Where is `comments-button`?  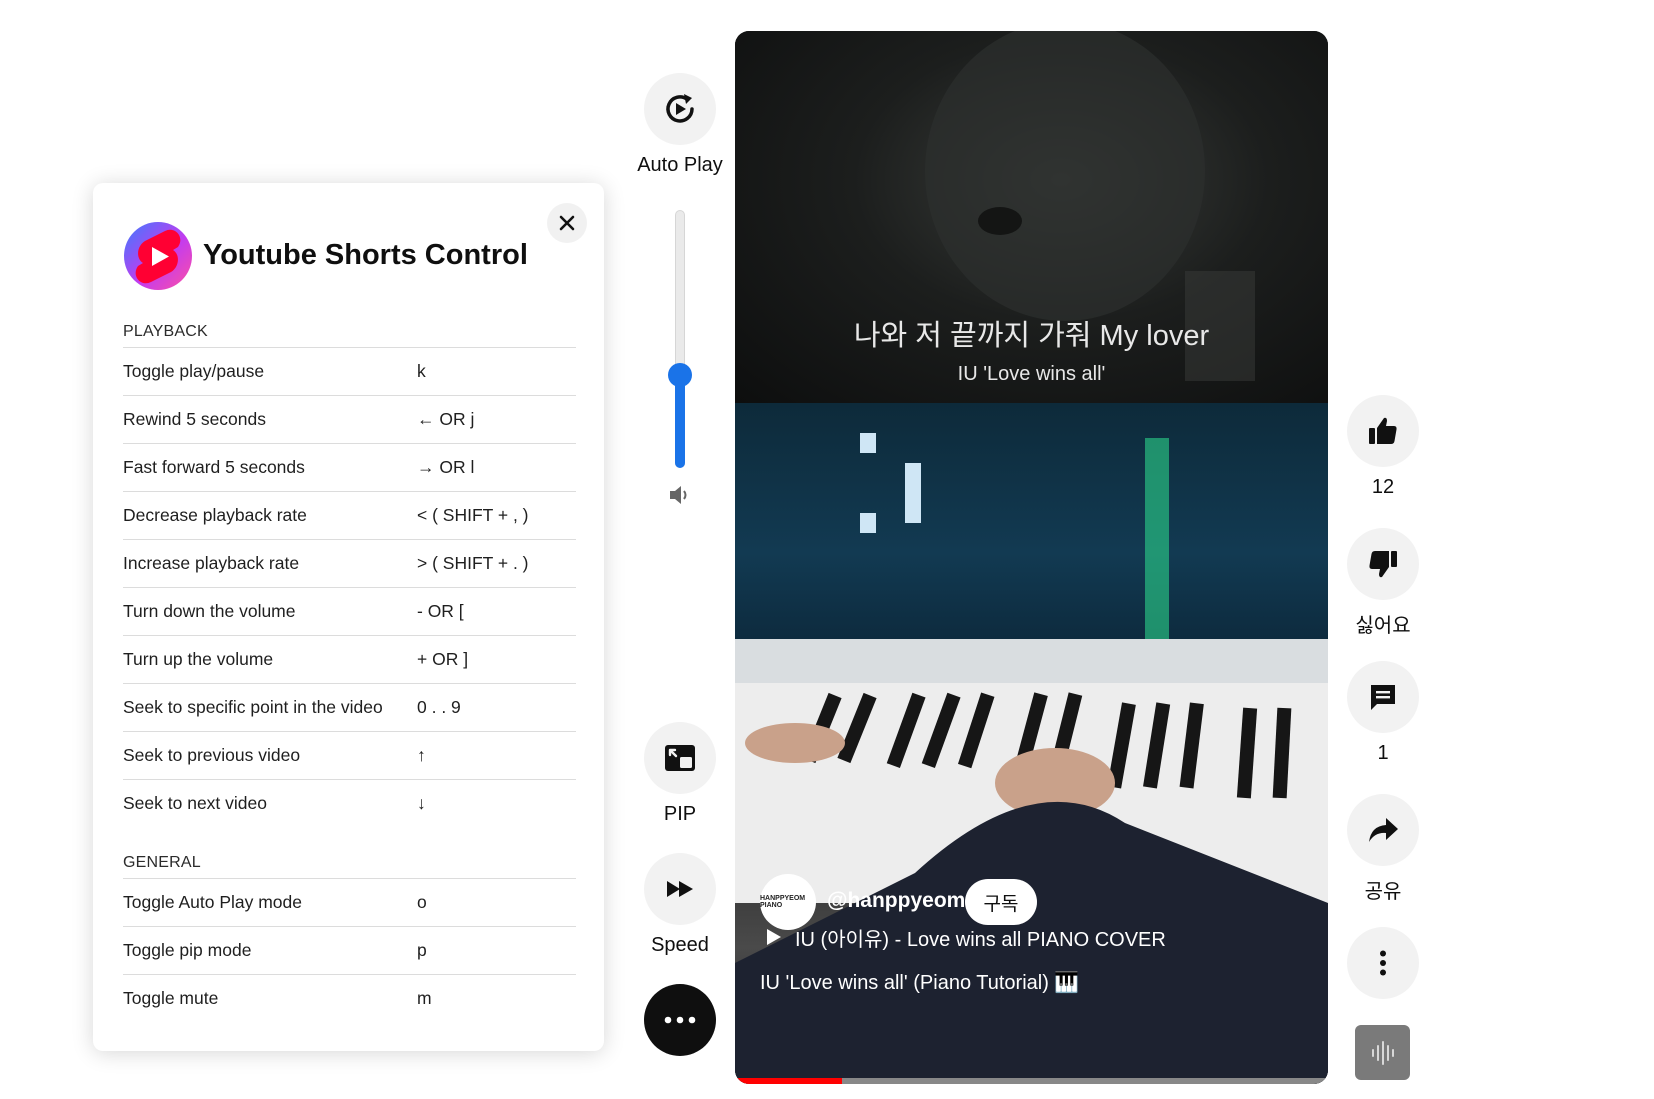 comments-button is located at coordinates (1383, 697).